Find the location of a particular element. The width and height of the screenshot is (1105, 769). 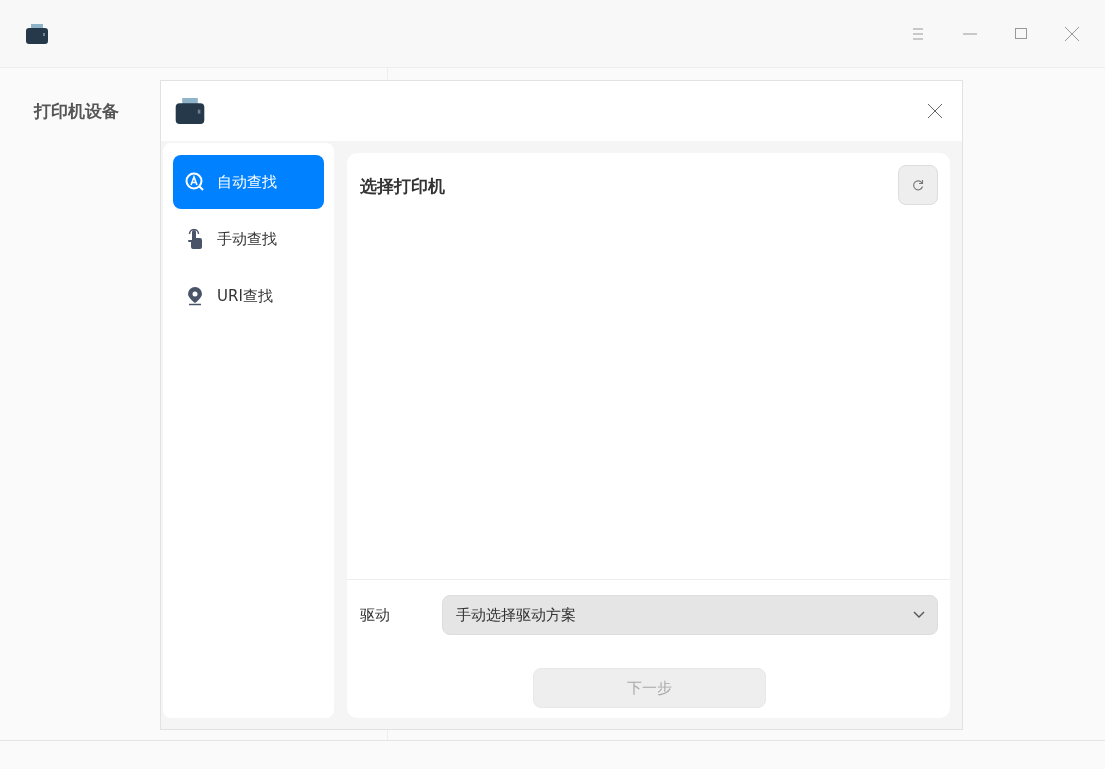

chevron-down-icon is located at coordinates (919, 615).